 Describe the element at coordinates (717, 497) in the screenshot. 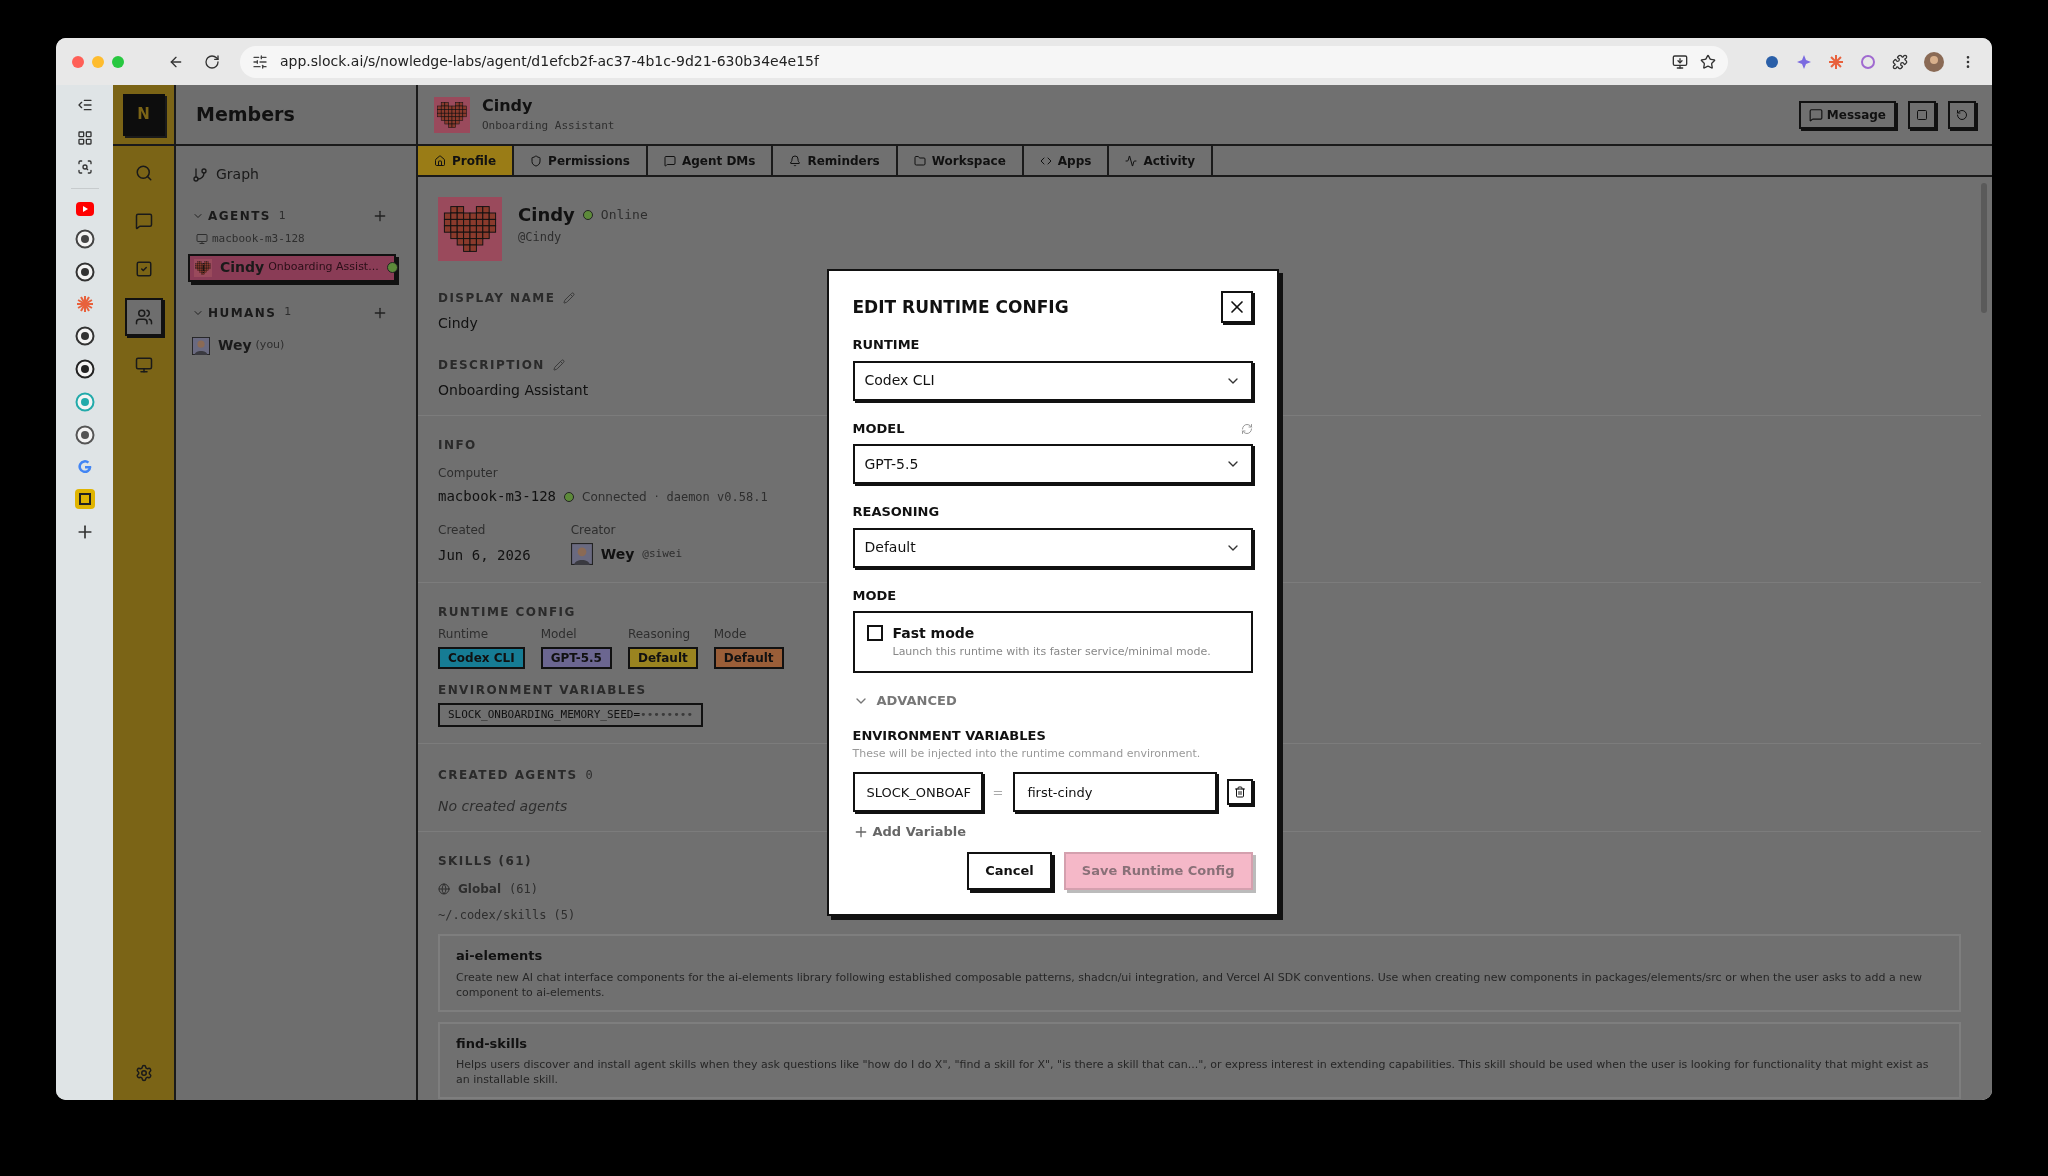

I see `daemon-version: daemon v0.58.1` at that location.